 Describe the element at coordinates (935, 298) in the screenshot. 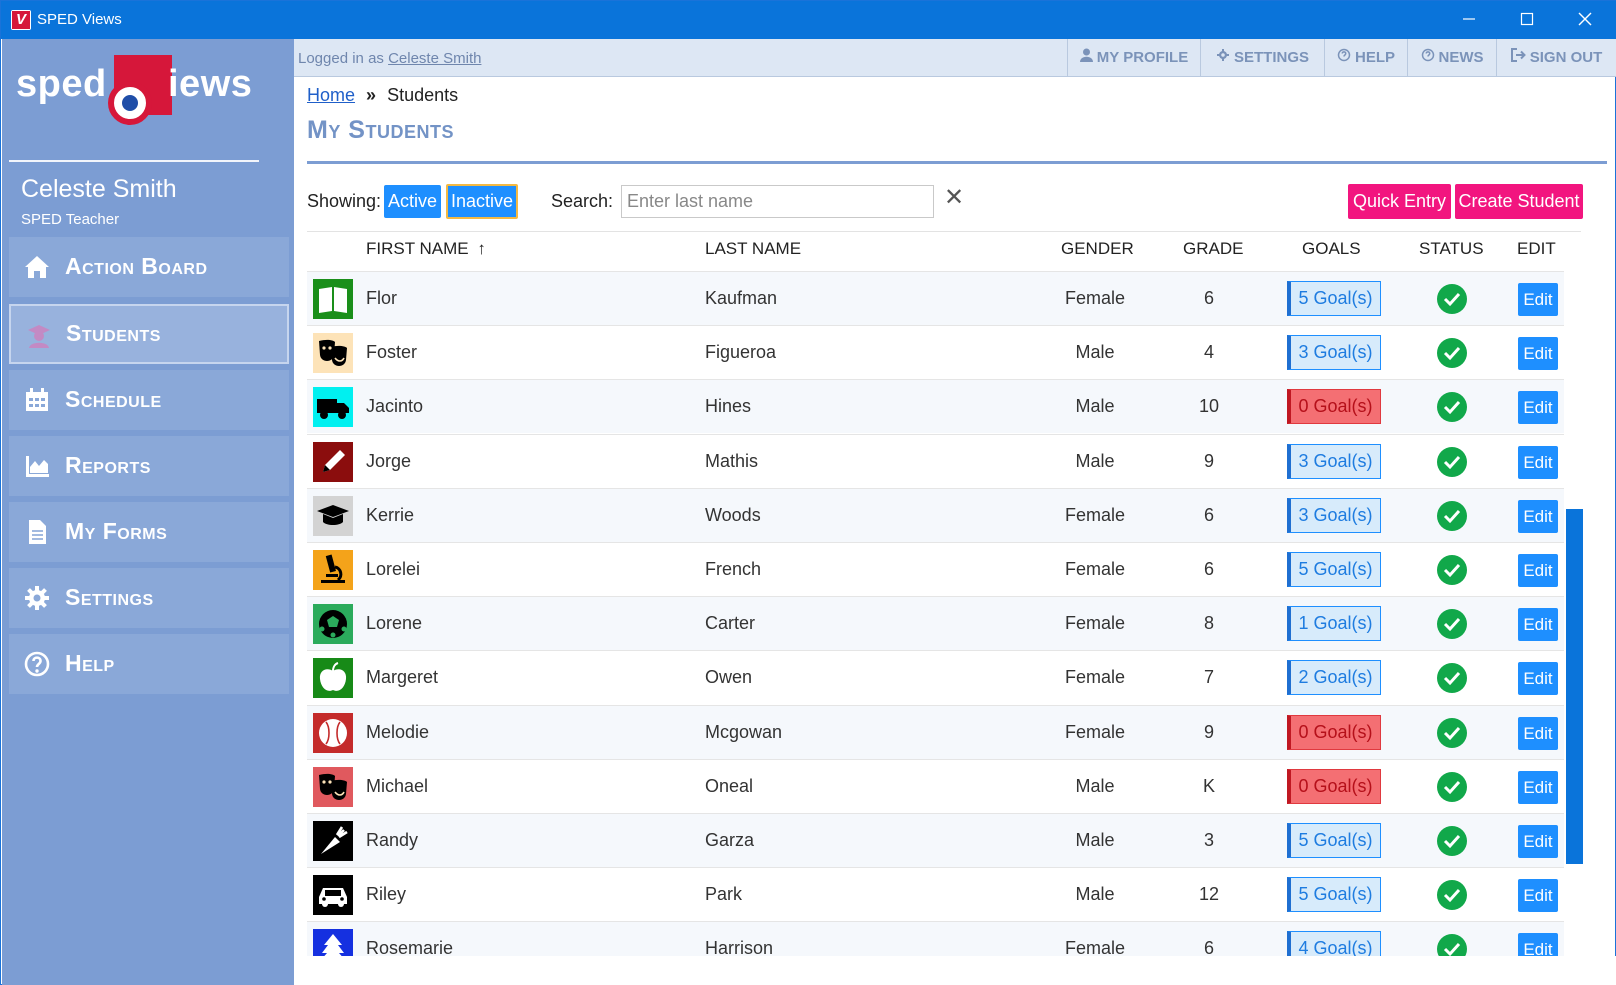

I see `table-row: Flor Kaufman Female 6 5 Goal(s) Edit` at that location.